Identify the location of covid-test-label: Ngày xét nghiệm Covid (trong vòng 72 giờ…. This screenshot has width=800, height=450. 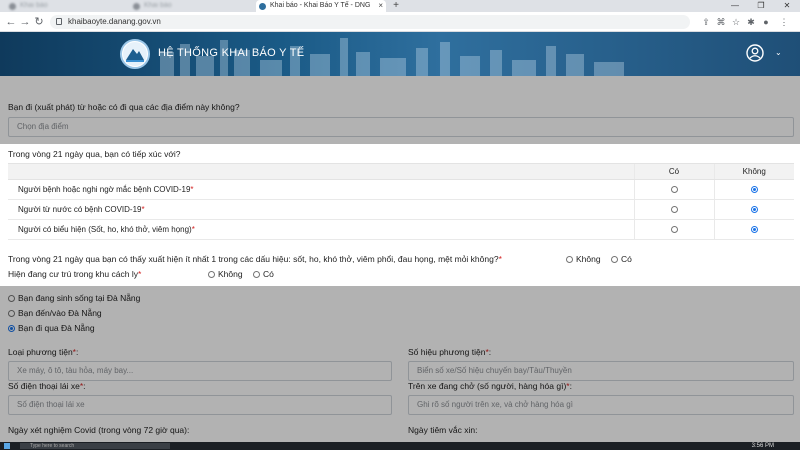
(99, 430).